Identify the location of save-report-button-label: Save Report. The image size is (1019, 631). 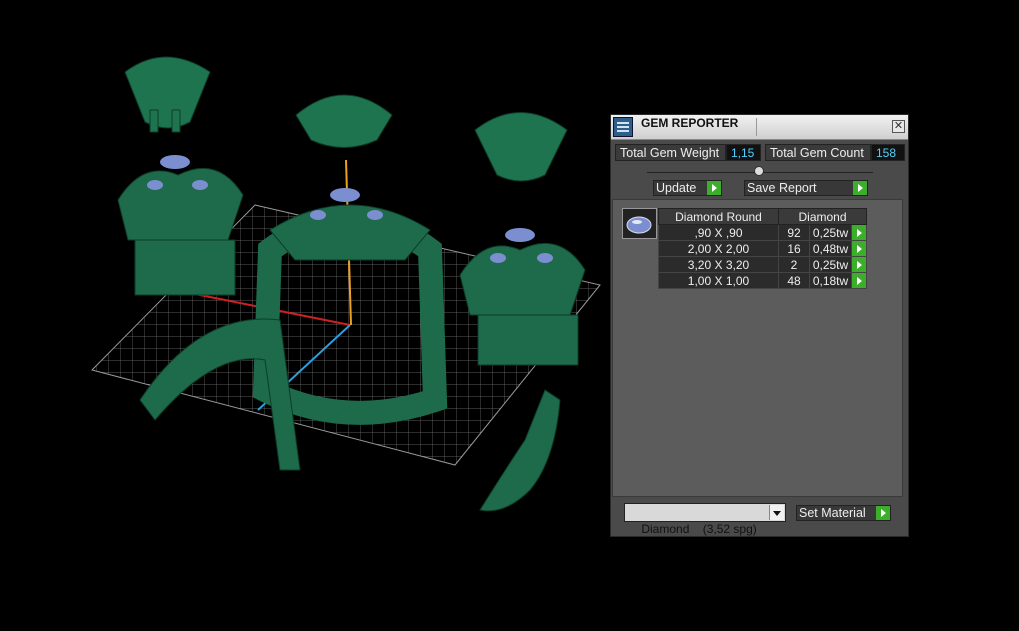
(782, 188).